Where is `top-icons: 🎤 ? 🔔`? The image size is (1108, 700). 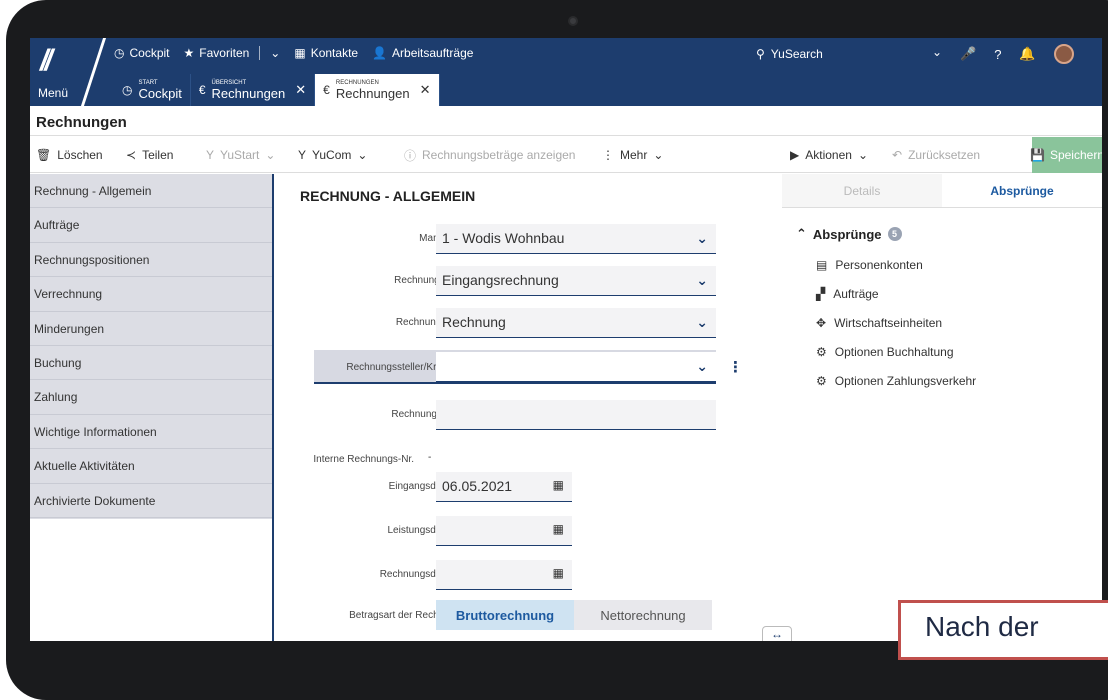
top-icons: 🎤 ? 🔔 is located at coordinates (1017, 54).